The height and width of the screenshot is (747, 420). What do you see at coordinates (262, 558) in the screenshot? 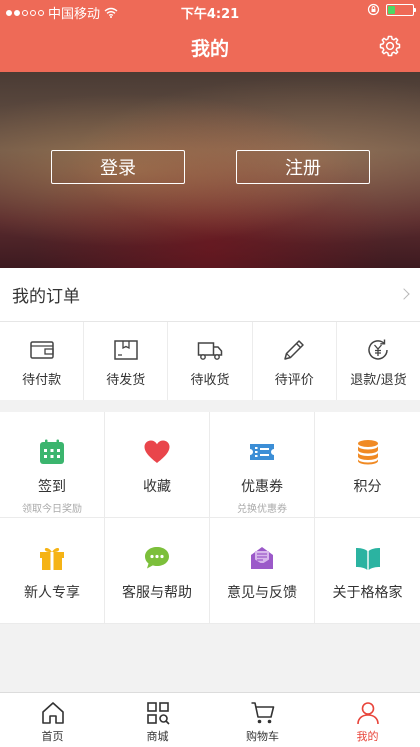
I see `feedback-mail-icon` at bounding box center [262, 558].